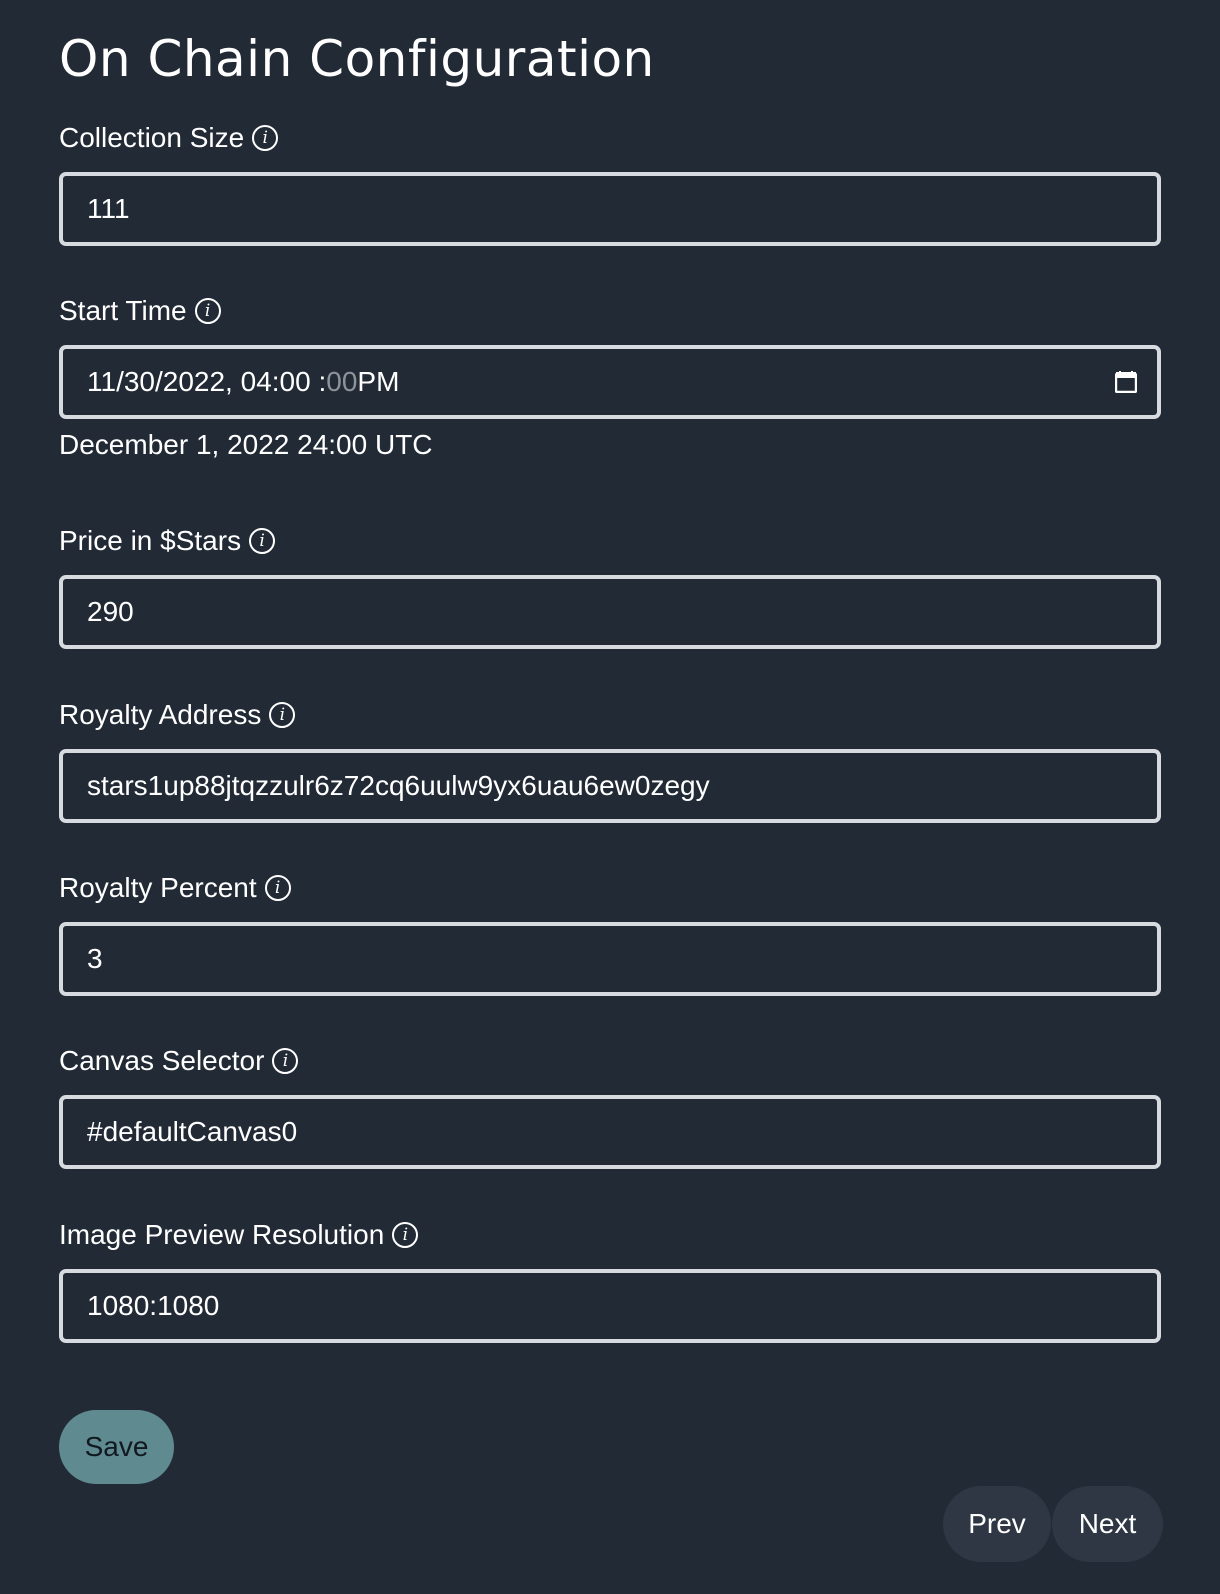 This screenshot has height=1594, width=1220. What do you see at coordinates (610, 888) in the screenshot?
I see `royalty-percent-label-row: Royalty Percent i` at bounding box center [610, 888].